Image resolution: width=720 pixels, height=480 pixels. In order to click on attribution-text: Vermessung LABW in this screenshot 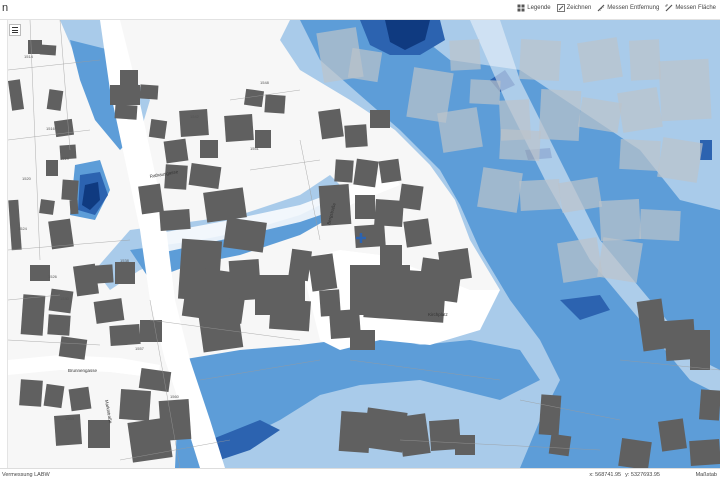, I will do `click(26, 475)`.